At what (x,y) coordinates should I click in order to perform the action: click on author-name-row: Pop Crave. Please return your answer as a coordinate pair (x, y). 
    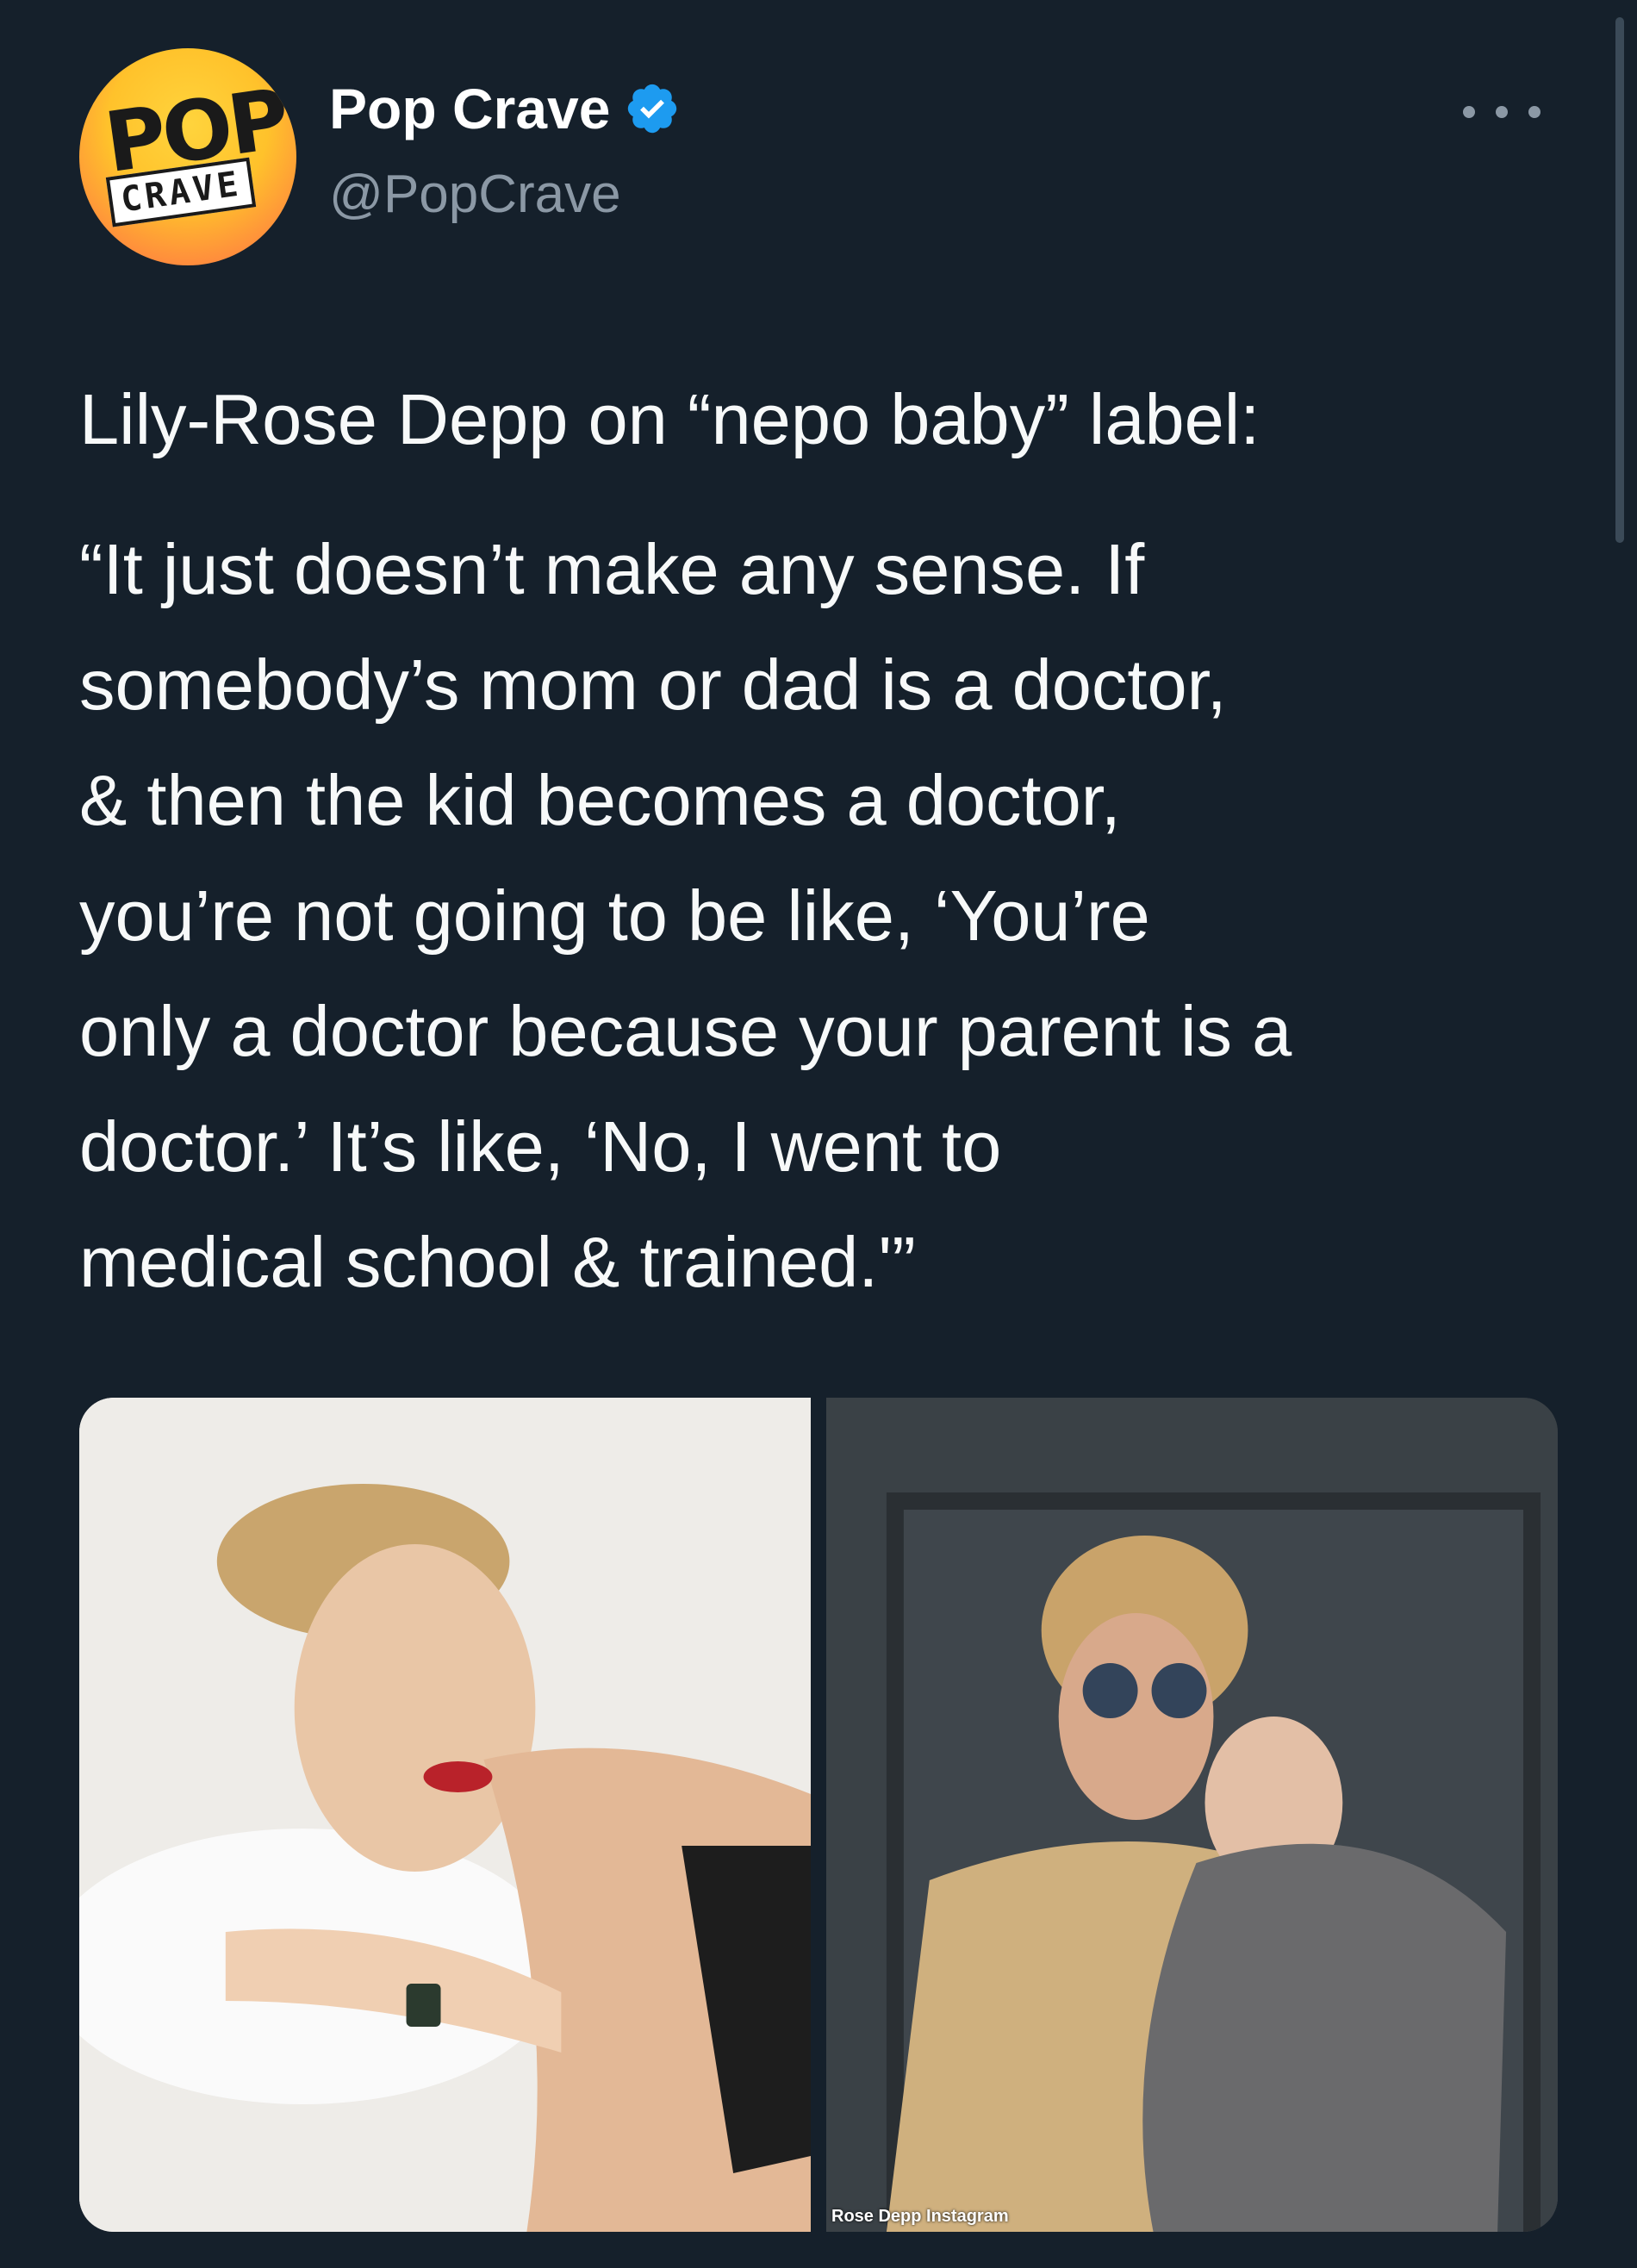
    Looking at the image, I should click on (505, 108).